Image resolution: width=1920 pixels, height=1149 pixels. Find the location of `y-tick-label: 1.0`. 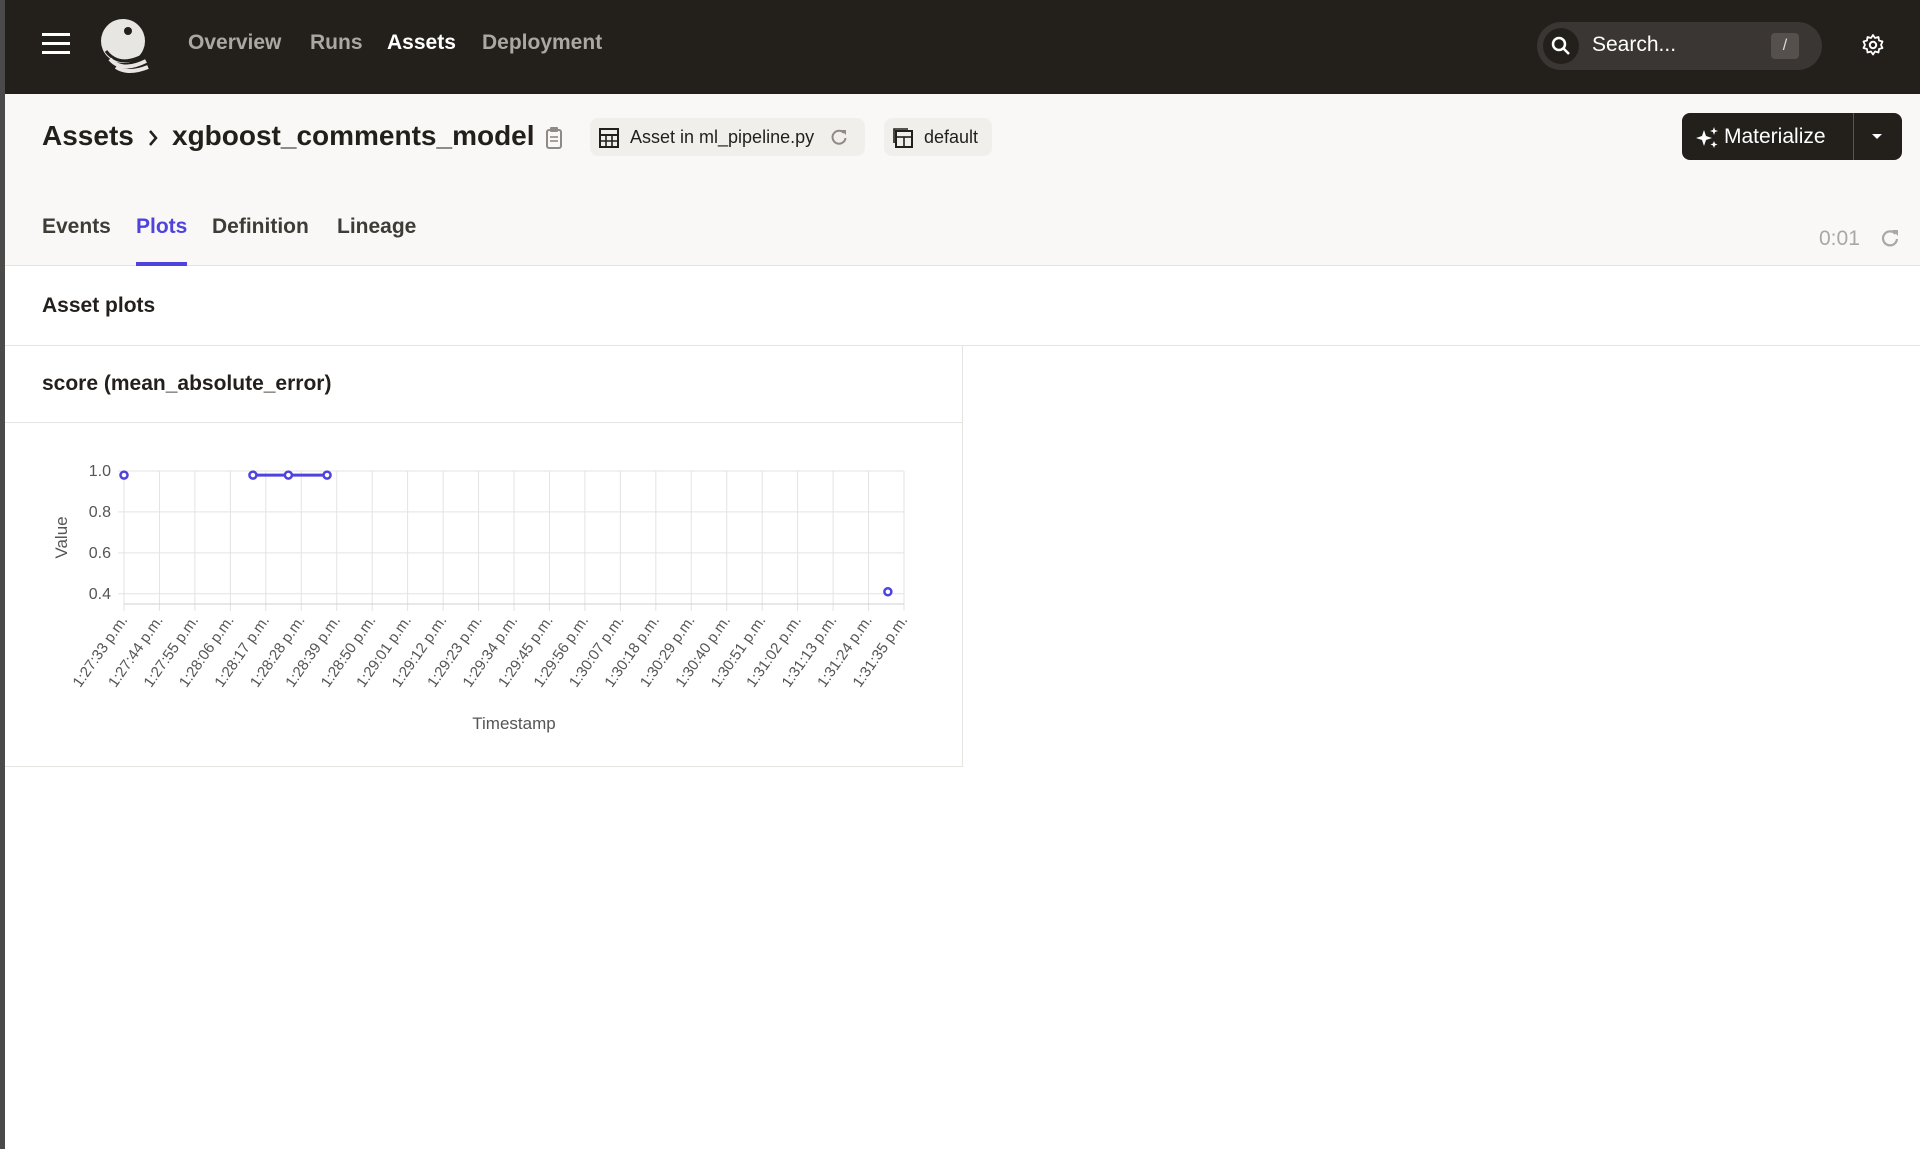

y-tick-label: 1.0 is located at coordinates (100, 471).